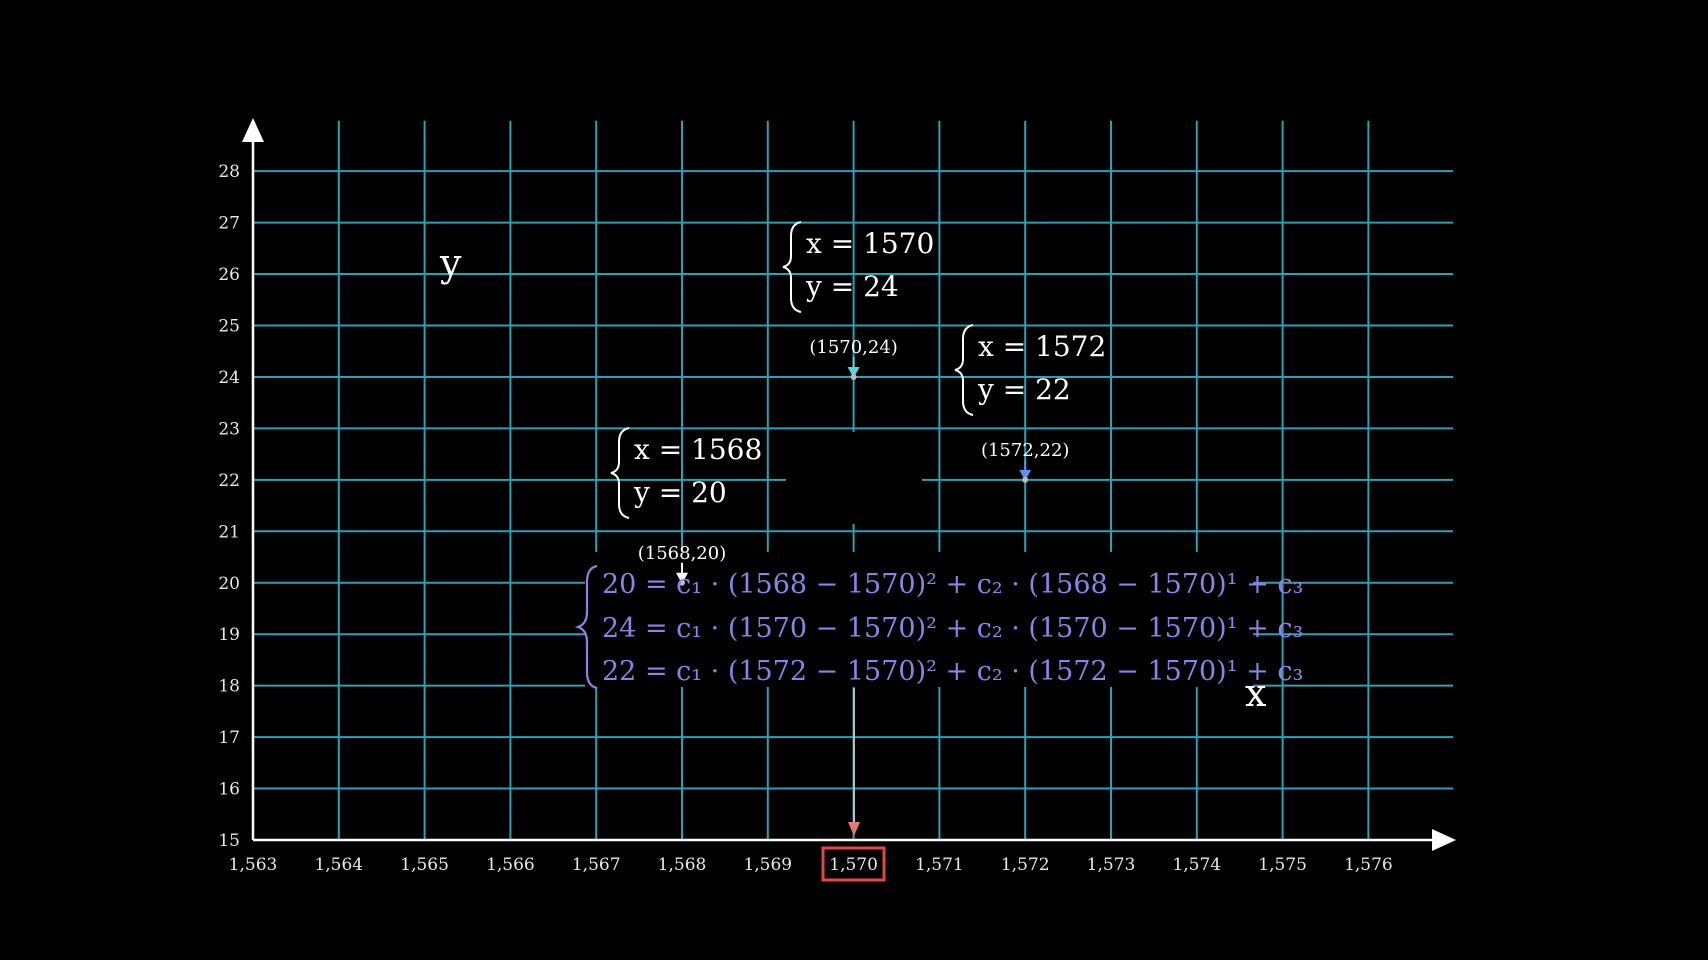  I want to click on x-tick-label: 1,576, so click(1368, 865).